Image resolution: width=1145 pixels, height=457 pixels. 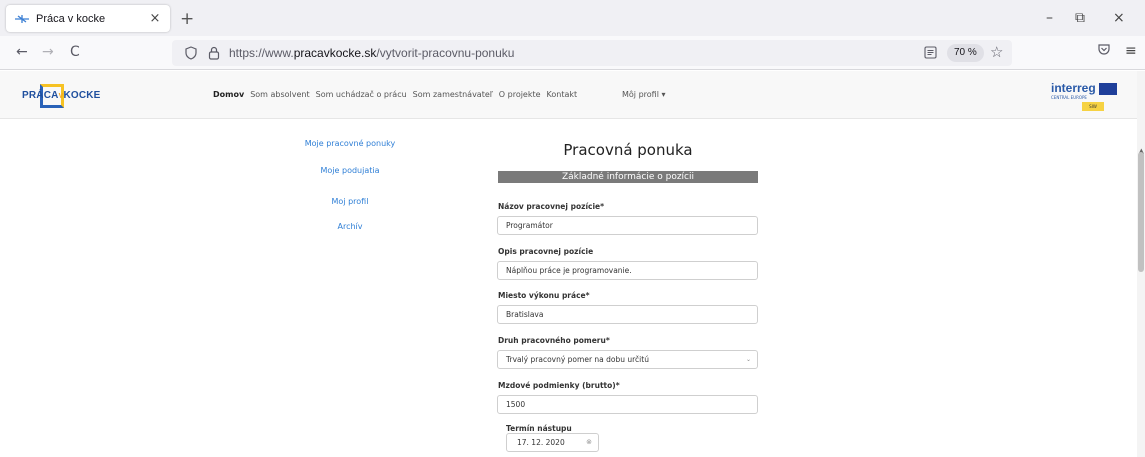 I want to click on lock-icon, so click(x=214, y=53).